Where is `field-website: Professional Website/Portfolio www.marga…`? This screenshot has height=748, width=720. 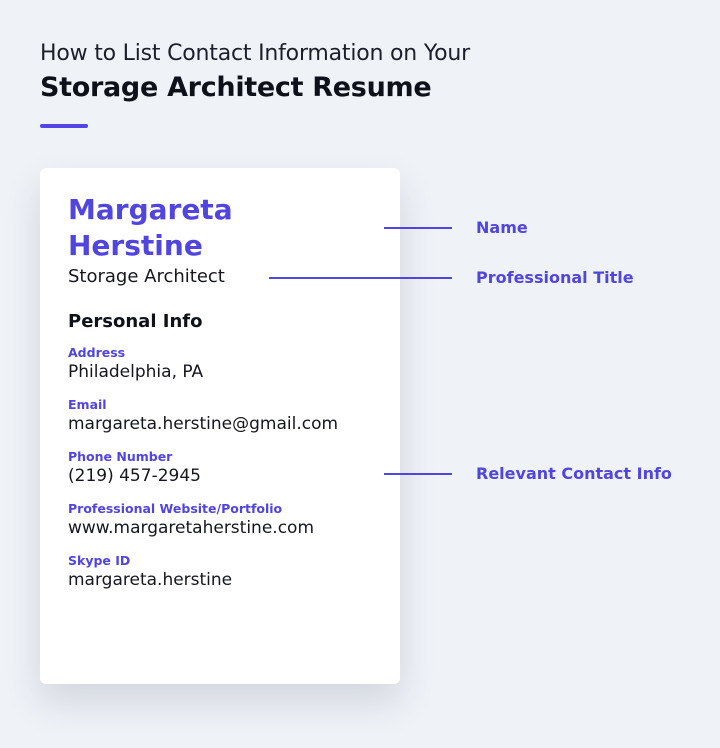 field-website: Professional Website/Portfolio www.marga… is located at coordinates (191, 520).